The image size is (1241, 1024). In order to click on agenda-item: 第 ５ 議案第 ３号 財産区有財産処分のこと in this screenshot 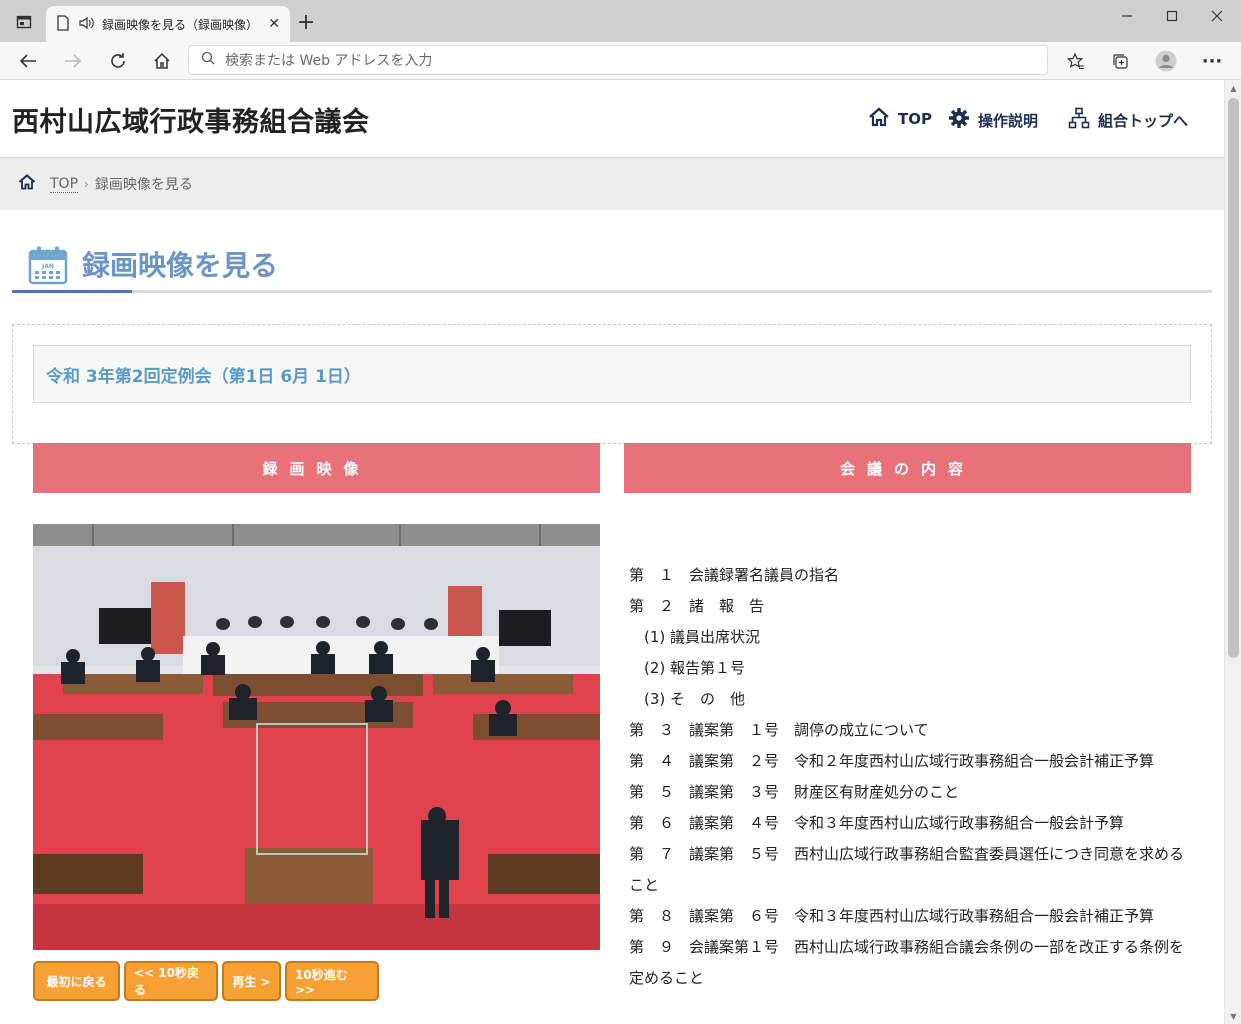, I will do `click(909, 792)`.